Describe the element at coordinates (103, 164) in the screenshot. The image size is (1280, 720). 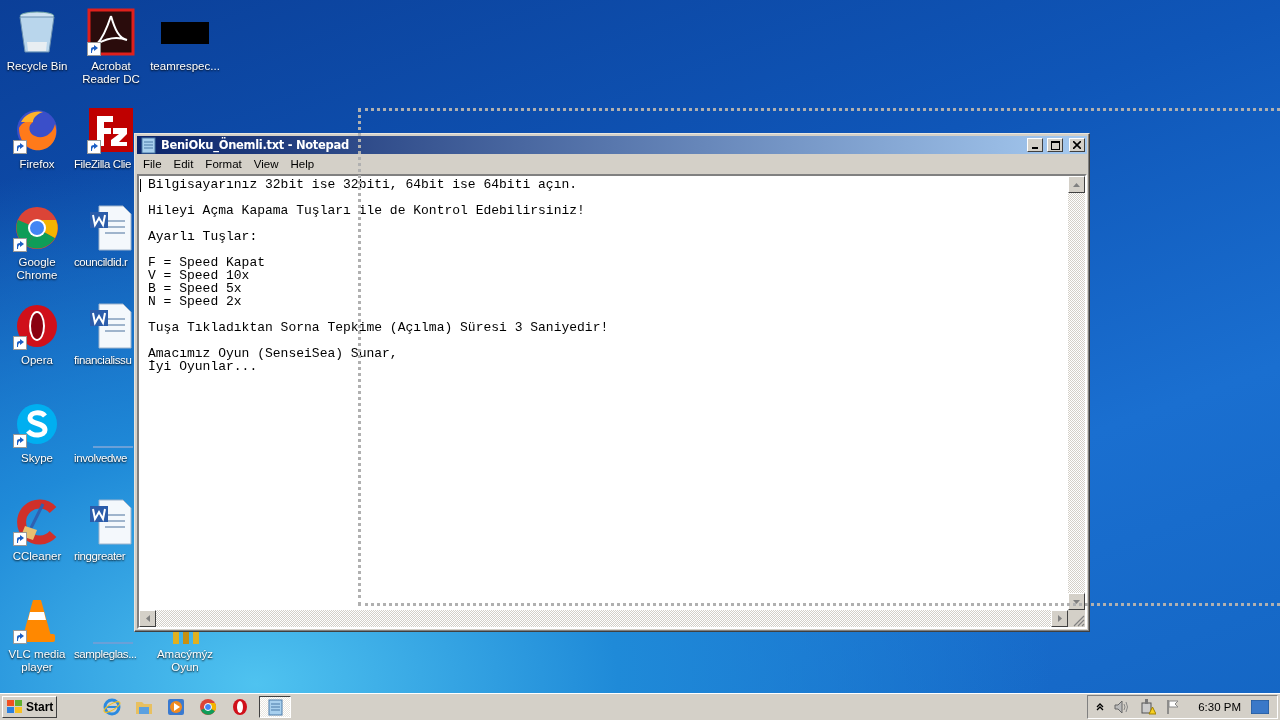
I see `icon-label: FileZilla Clie` at that location.